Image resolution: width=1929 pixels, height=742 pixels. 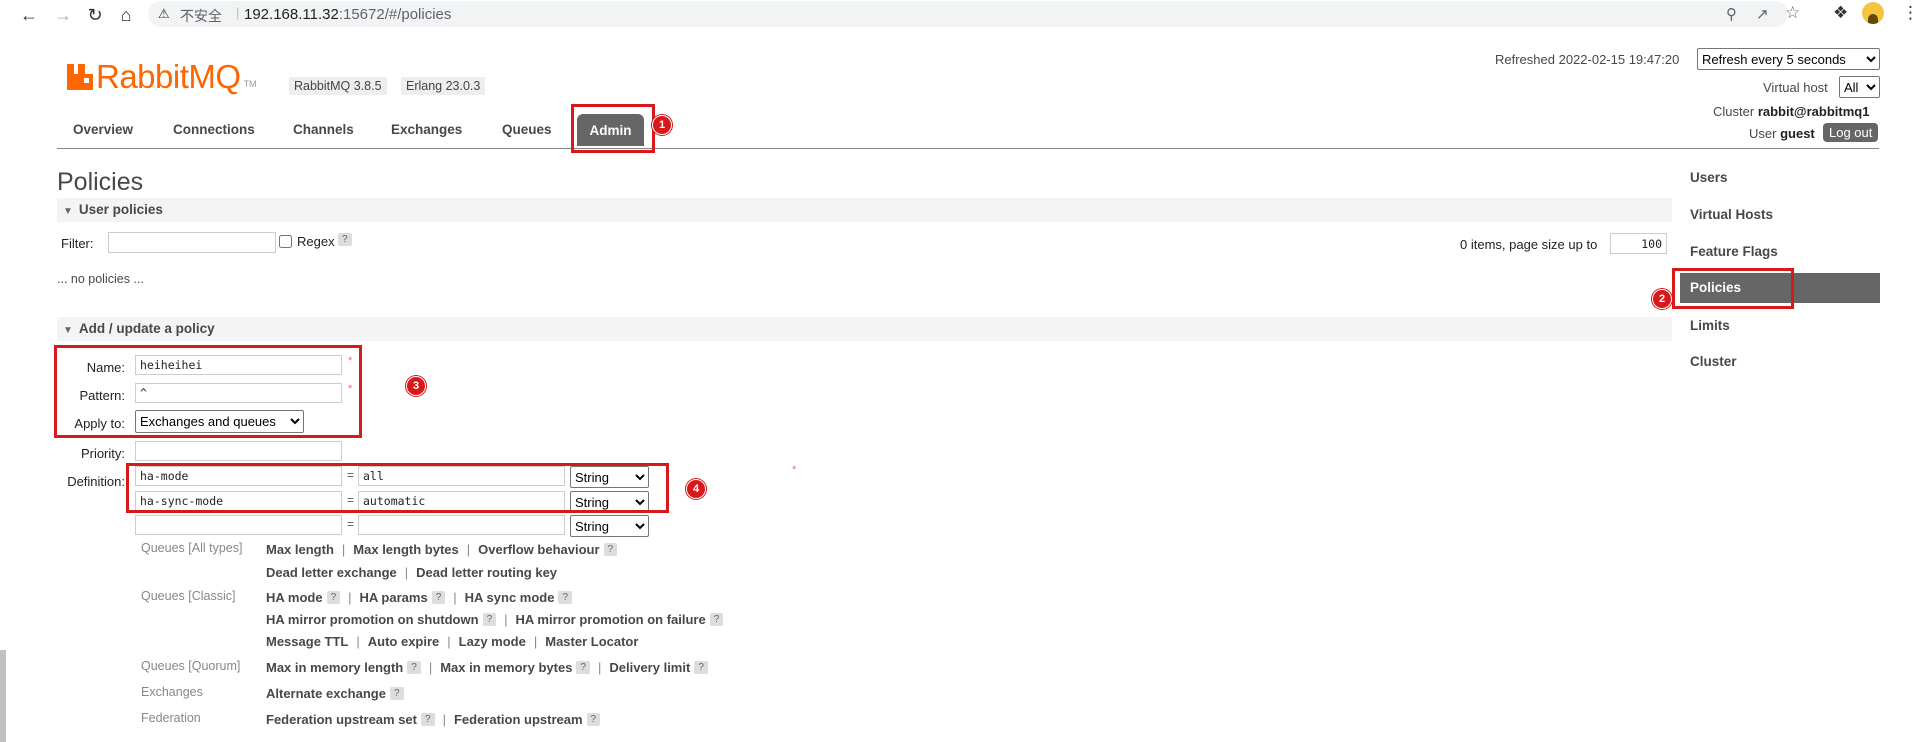 What do you see at coordinates (1813, 111) in the screenshot?
I see `cluster-name: rabbit@rabbitmq1` at bounding box center [1813, 111].